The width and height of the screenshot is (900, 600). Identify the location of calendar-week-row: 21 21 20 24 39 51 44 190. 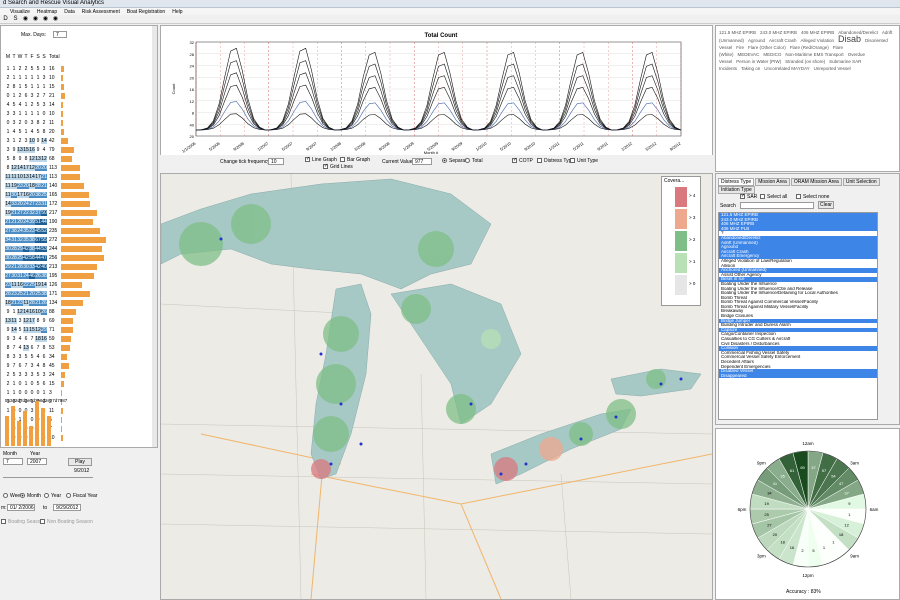
(80, 221).